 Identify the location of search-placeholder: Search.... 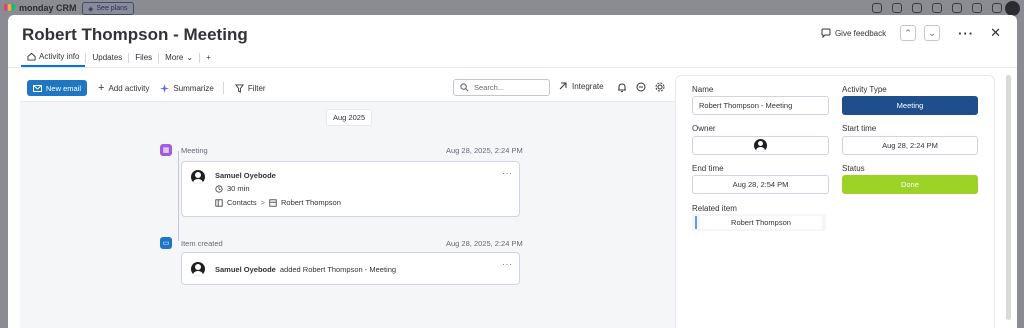
(489, 87).